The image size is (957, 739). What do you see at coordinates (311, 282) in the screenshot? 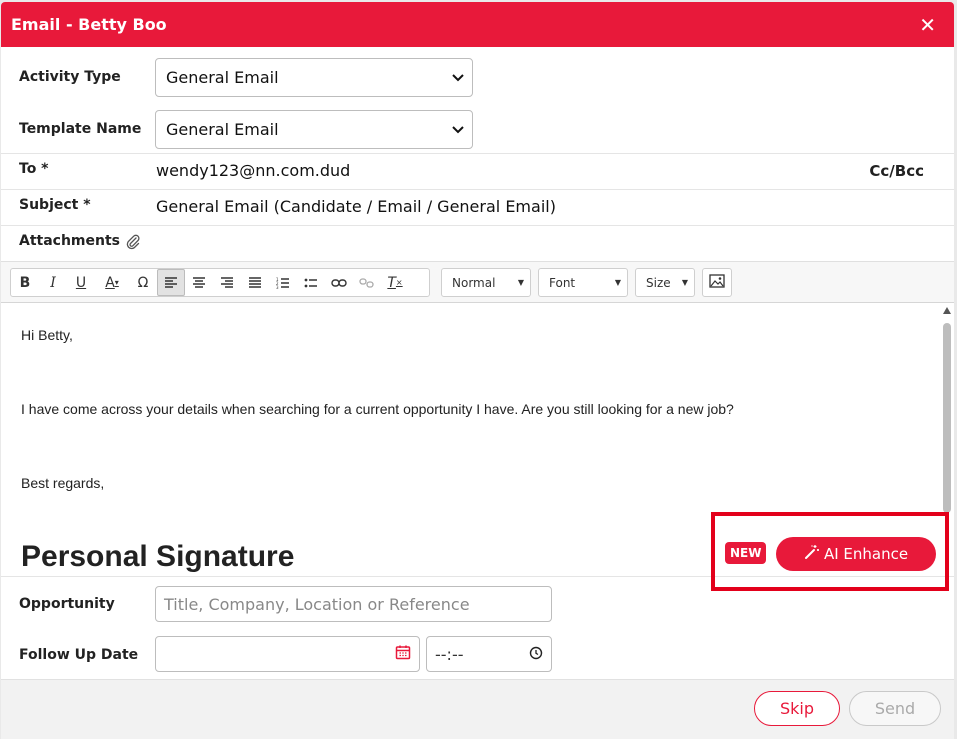
I see `bullet-list-icon` at bounding box center [311, 282].